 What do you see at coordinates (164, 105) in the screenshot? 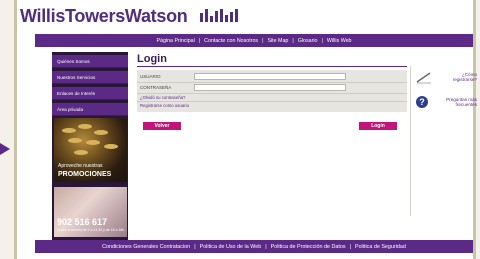
I see `register-link: Registrarse como usuario` at bounding box center [164, 105].